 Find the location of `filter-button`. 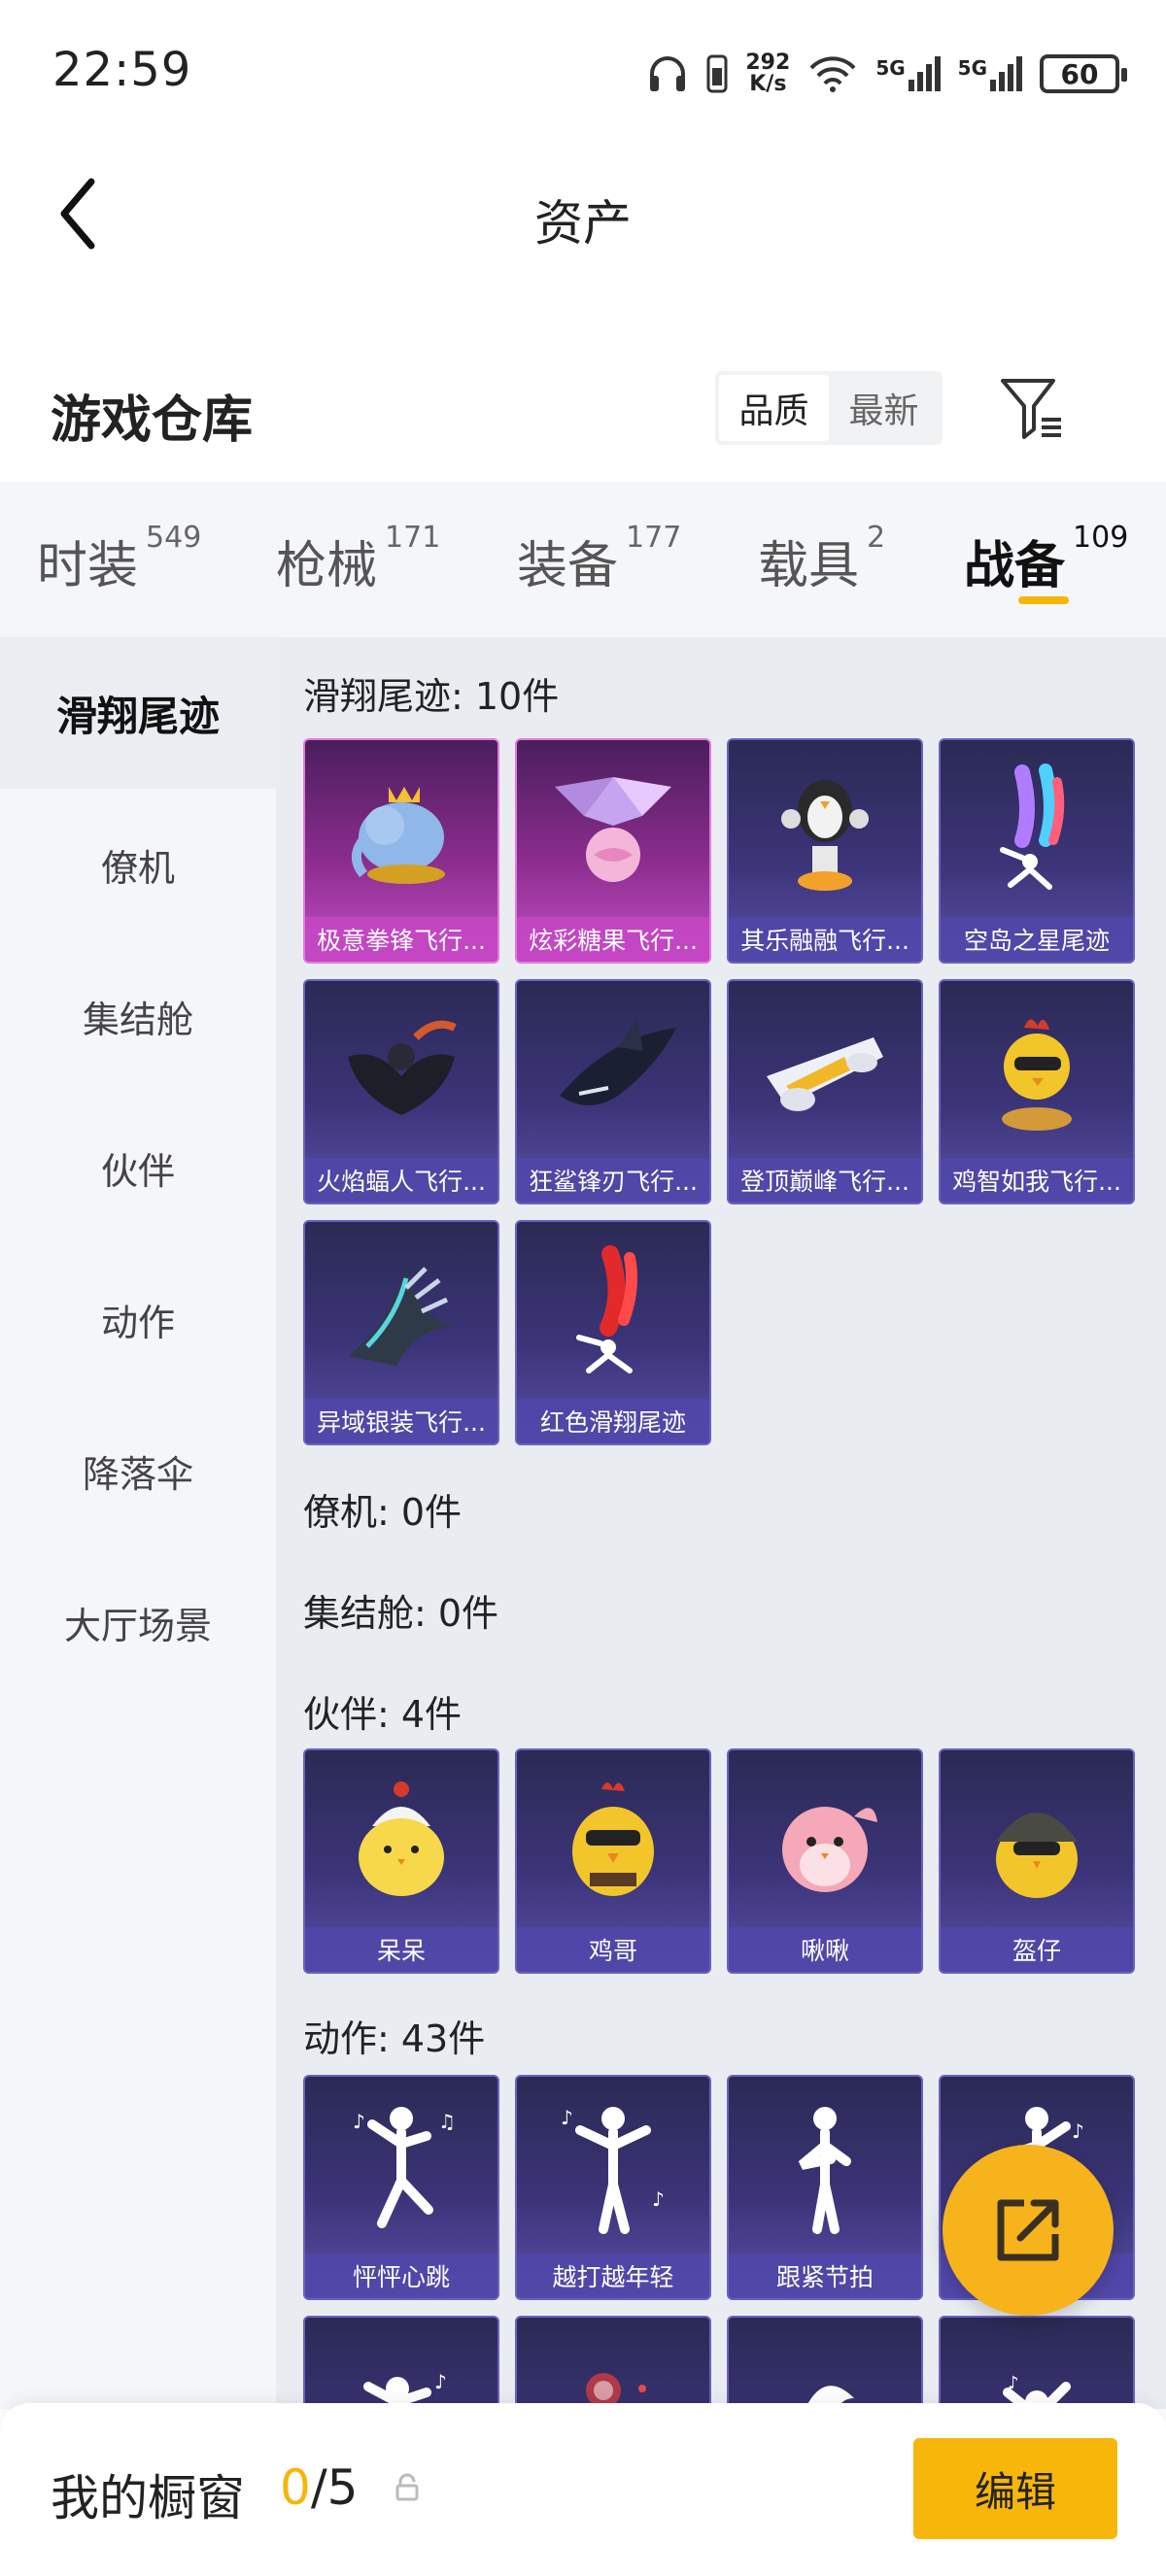

filter-button is located at coordinates (1032, 408).